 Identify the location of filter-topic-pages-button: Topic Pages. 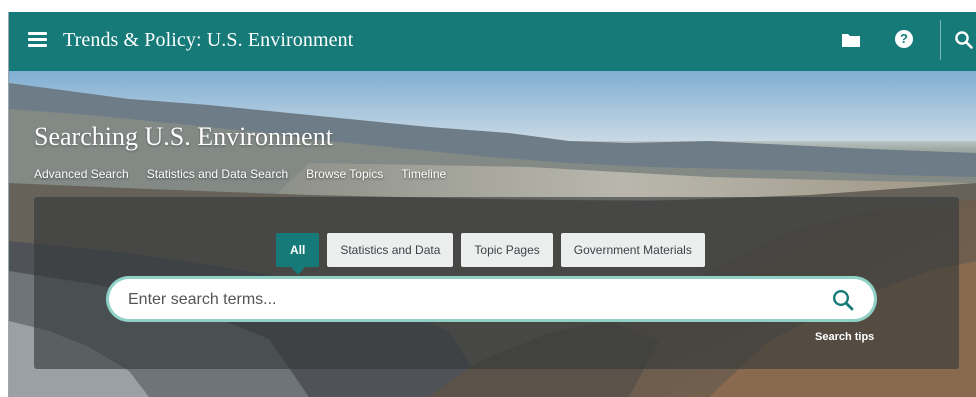
(507, 250).